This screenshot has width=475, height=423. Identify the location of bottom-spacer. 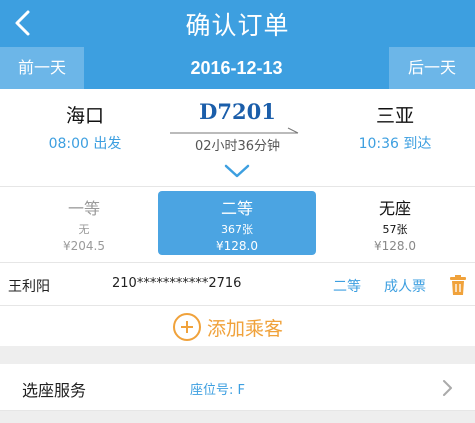
(237, 417).